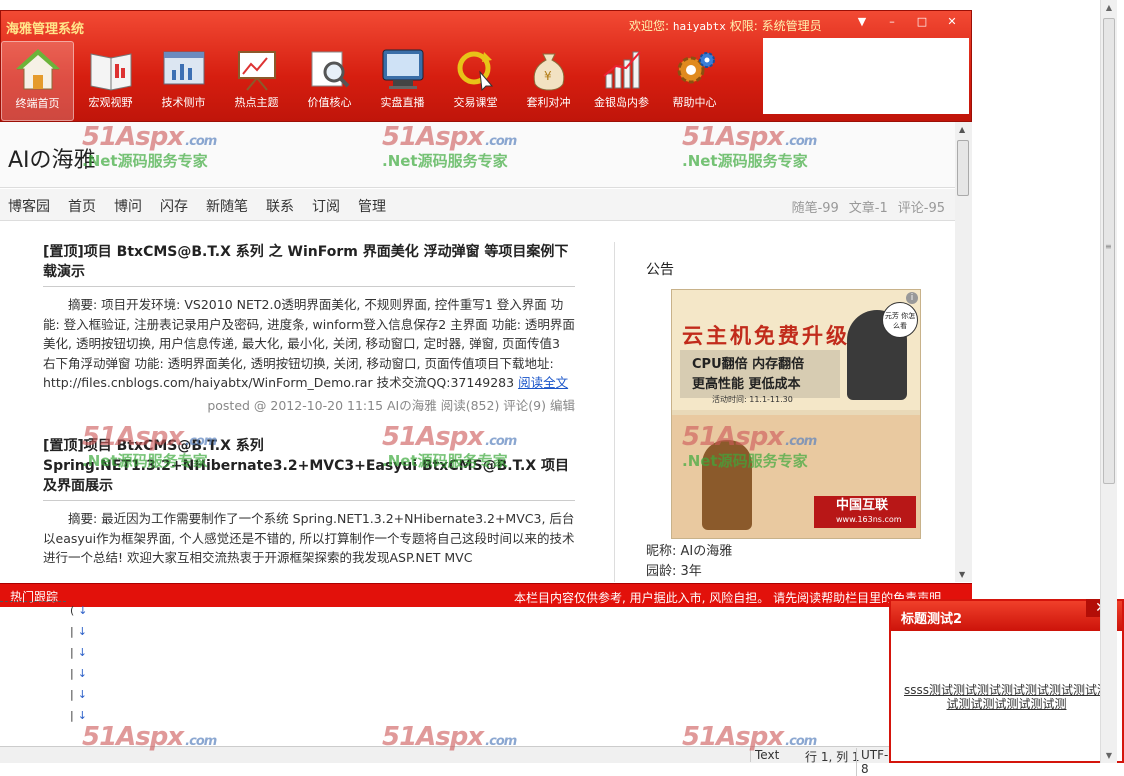 Image resolution: width=1124 pixels, height=776 pixels. I want to click on nav-item-hot: 热点主题, so click(256, 81).